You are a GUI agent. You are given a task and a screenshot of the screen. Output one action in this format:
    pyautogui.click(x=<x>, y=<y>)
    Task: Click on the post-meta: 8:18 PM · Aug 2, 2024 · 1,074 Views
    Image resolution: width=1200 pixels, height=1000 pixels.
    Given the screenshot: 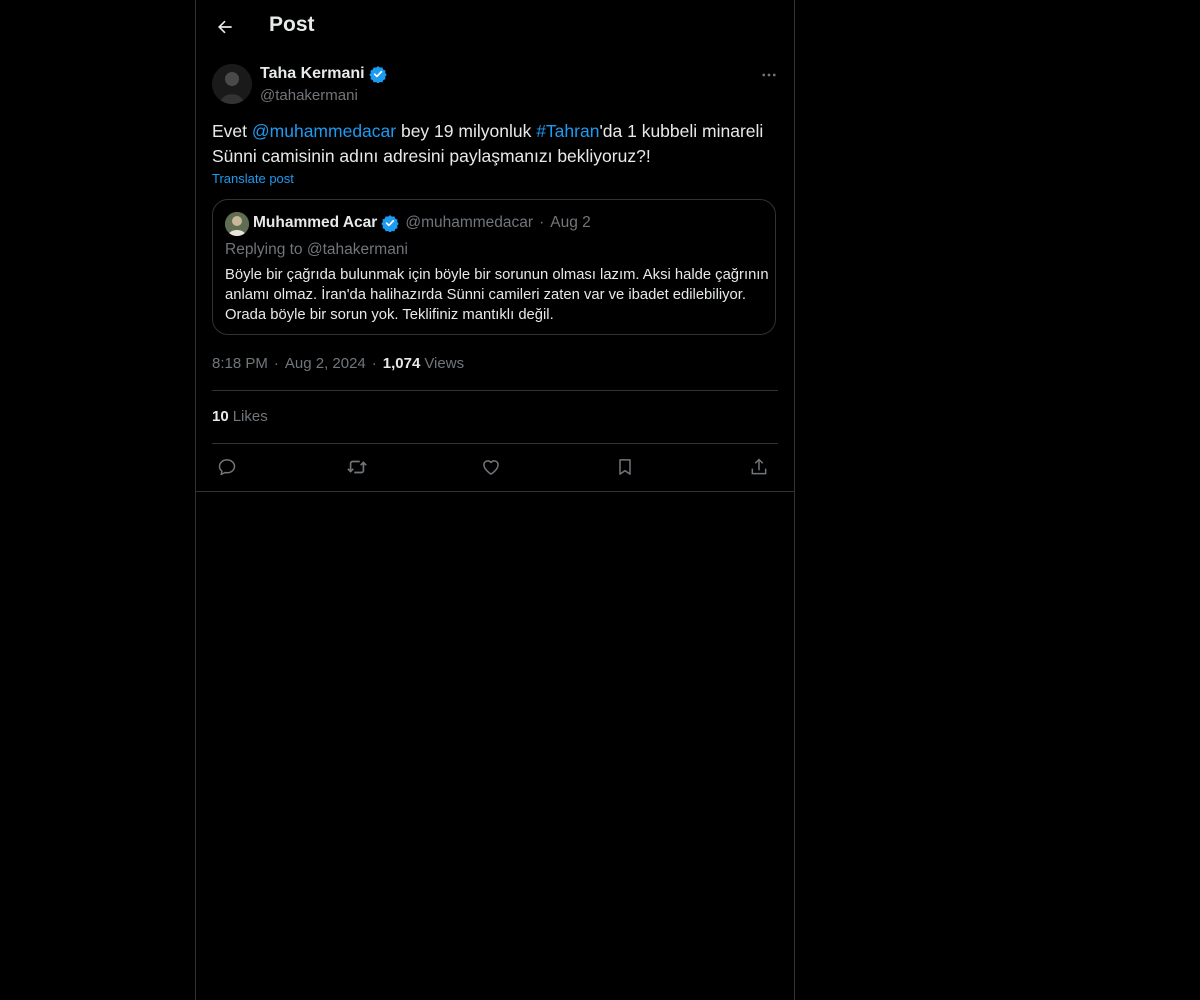 What is the action you would take?
    pyautogui.click(x=338, y=363)
    